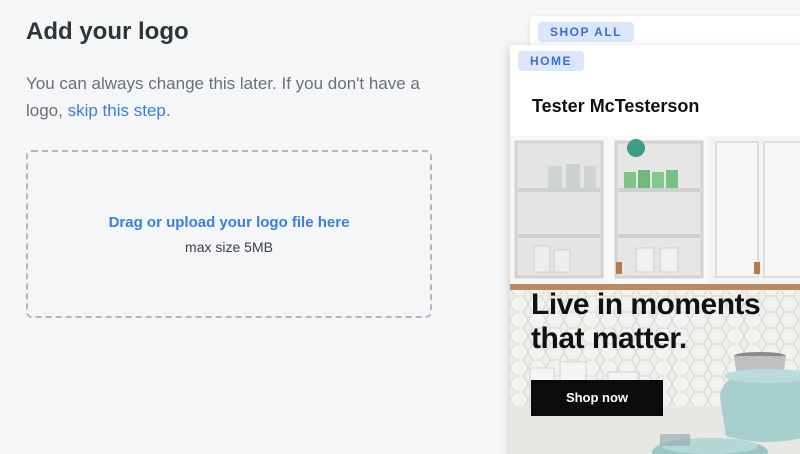  What do you see at coordinates (597, 398) in the screenshot?
I see `shop-now-button: Shop now` at bounding box center [597, 398].